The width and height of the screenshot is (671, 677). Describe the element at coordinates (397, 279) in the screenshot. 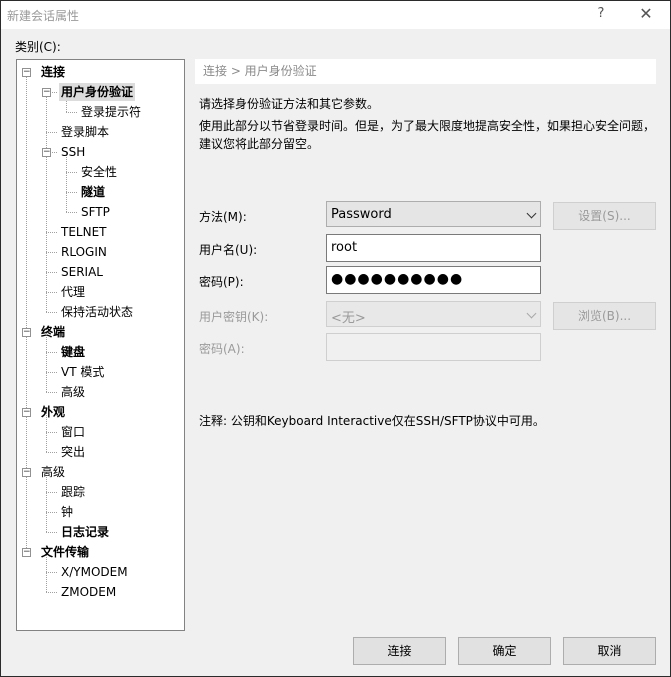

I see `password-value: ●●●●●●●●●●` at that location.